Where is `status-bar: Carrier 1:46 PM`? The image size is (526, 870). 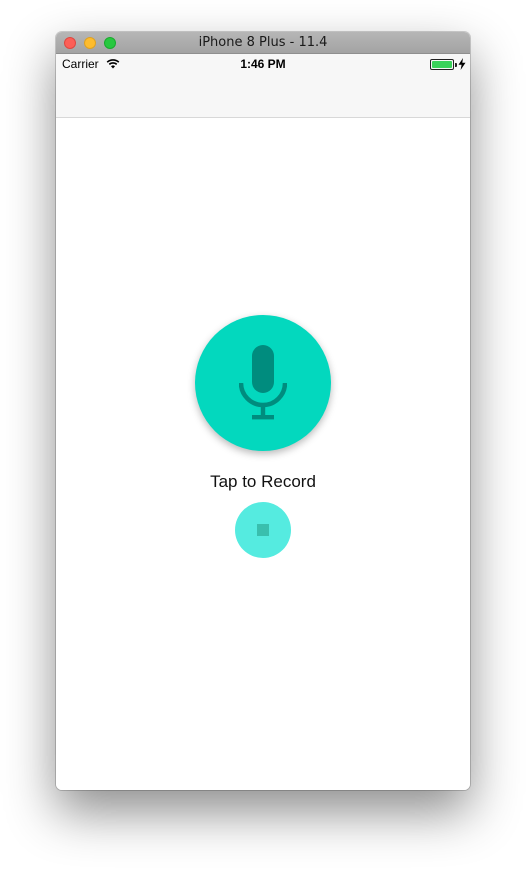
status-bar: Carrier 1:46 PM is located at coordinates (263, 64).